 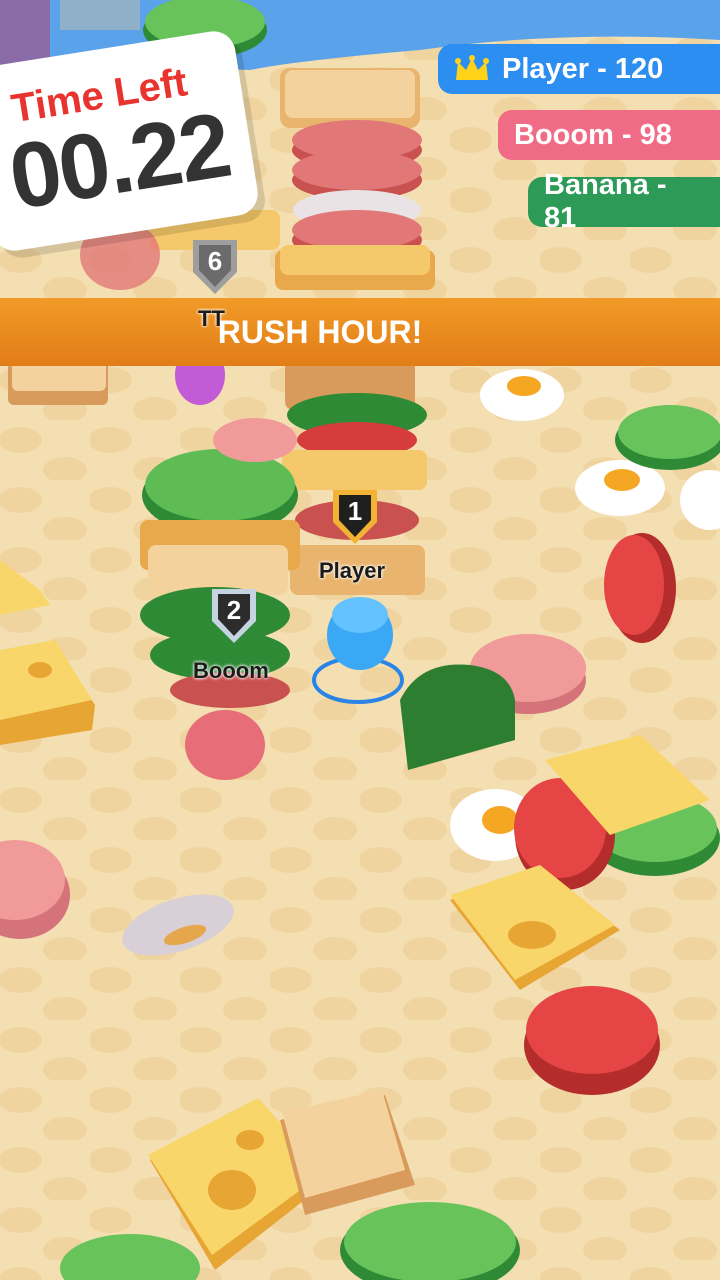 I want to click on rank-number: 2, so click(x=234, y=610).